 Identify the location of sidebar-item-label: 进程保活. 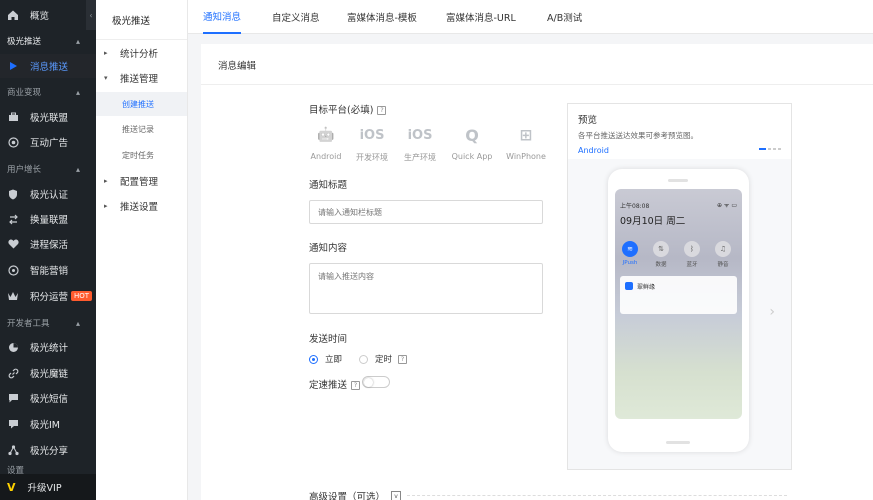
(49, 245).